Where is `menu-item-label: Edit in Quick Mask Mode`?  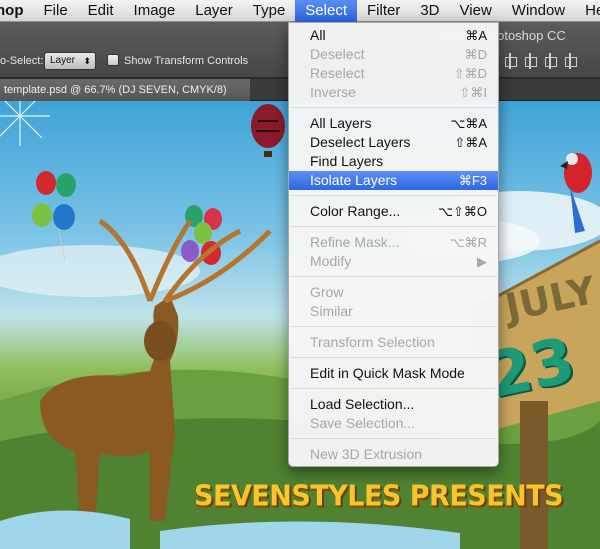 menu-item-label: Edit in Quick Mask Mode is located at coordinates (387, 373).